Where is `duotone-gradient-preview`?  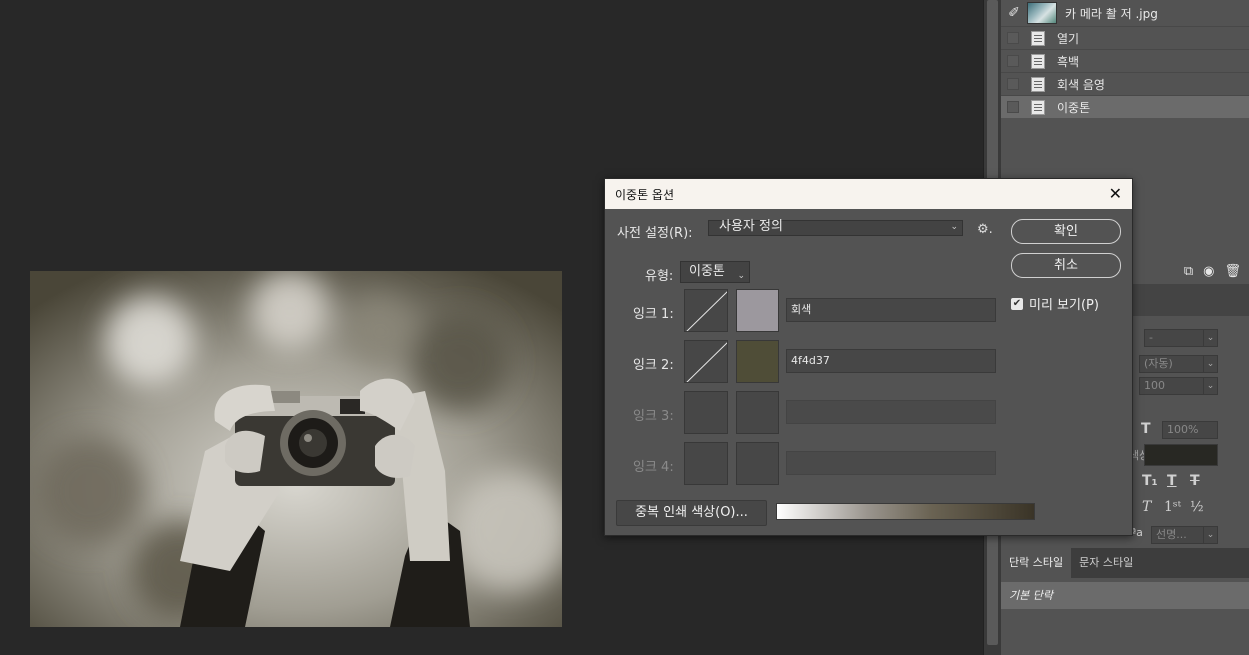
duotone-gradient-preview is located at coordinates (905, 511).